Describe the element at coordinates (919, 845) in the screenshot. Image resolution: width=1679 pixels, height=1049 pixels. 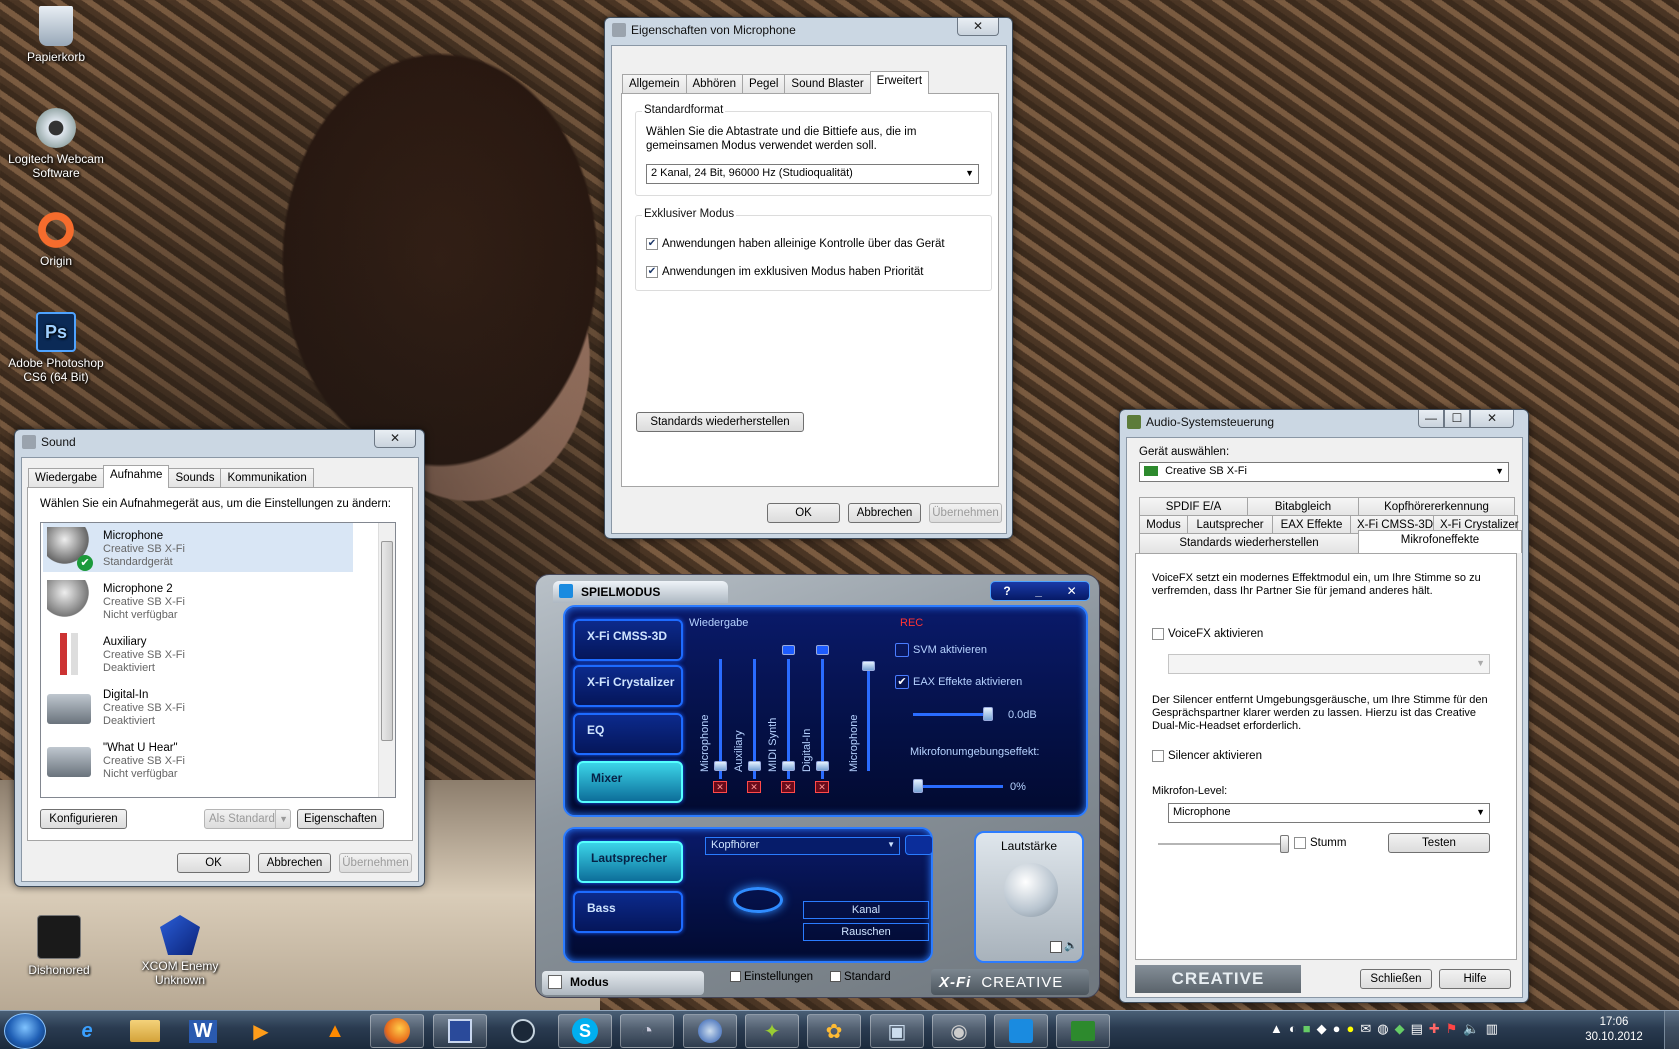
I see `speaker-setup-icon` at that location.